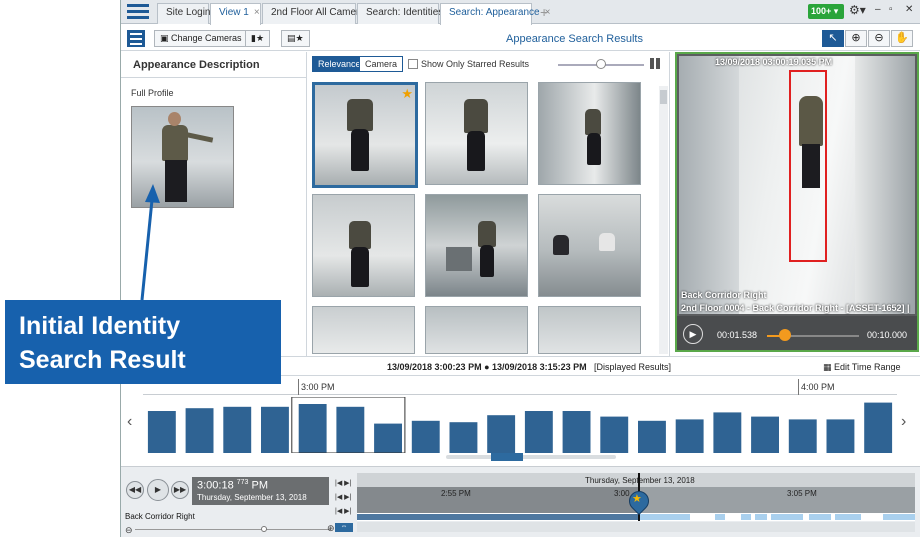 Image resolution: width=920 pixels, height=537 pixels. Describe the element at coordinates (102, 360) in the screenshot. I see `callout-line-2: Search Result` at that location.